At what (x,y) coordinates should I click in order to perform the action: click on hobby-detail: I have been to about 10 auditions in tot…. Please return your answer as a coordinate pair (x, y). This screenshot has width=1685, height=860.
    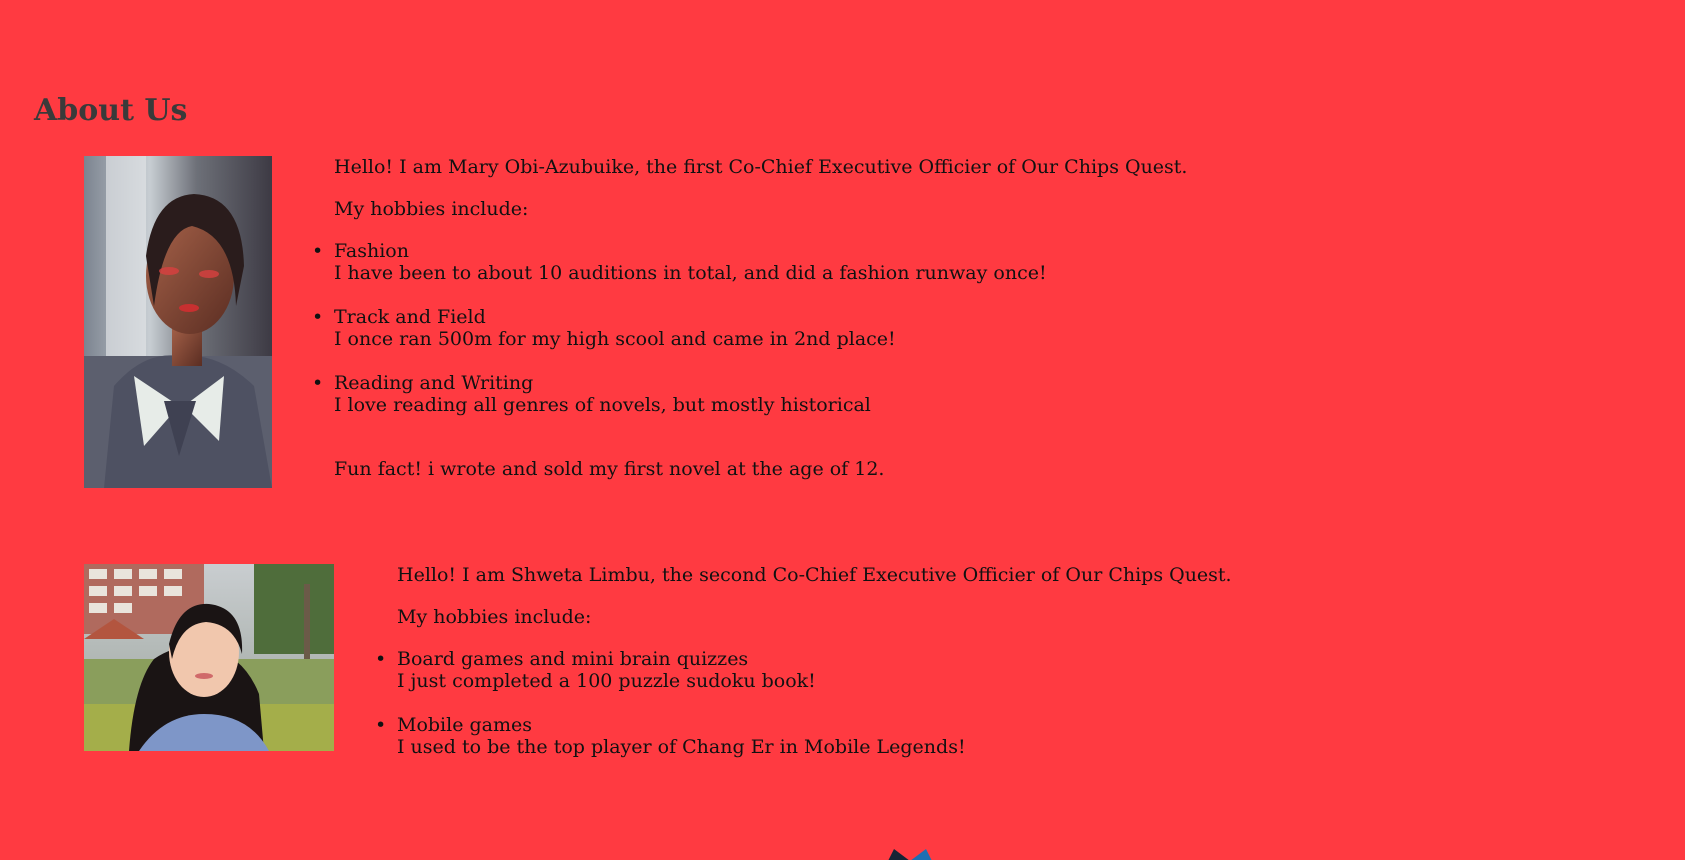
    Looking at the image, I should click on (690, 273).